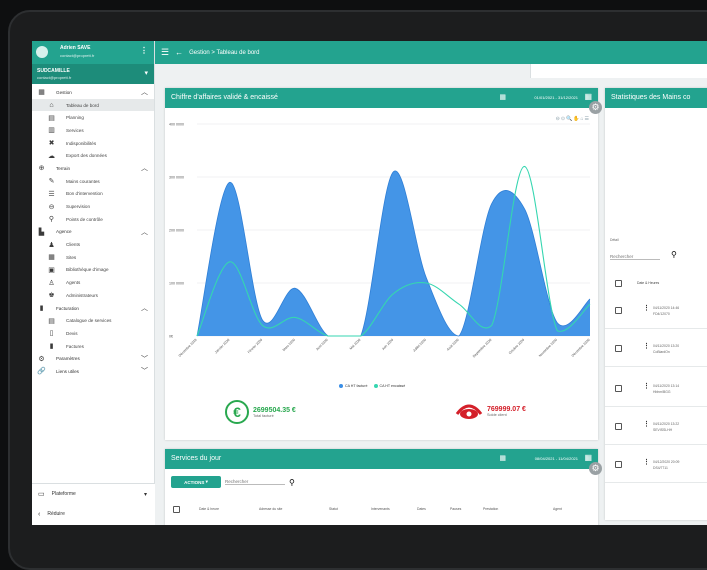  What do you see at coordinates (93, 257) in the screenshot?
I see `sidebar-item-sites: ▦ Sites` at bounding box center [93, 257].